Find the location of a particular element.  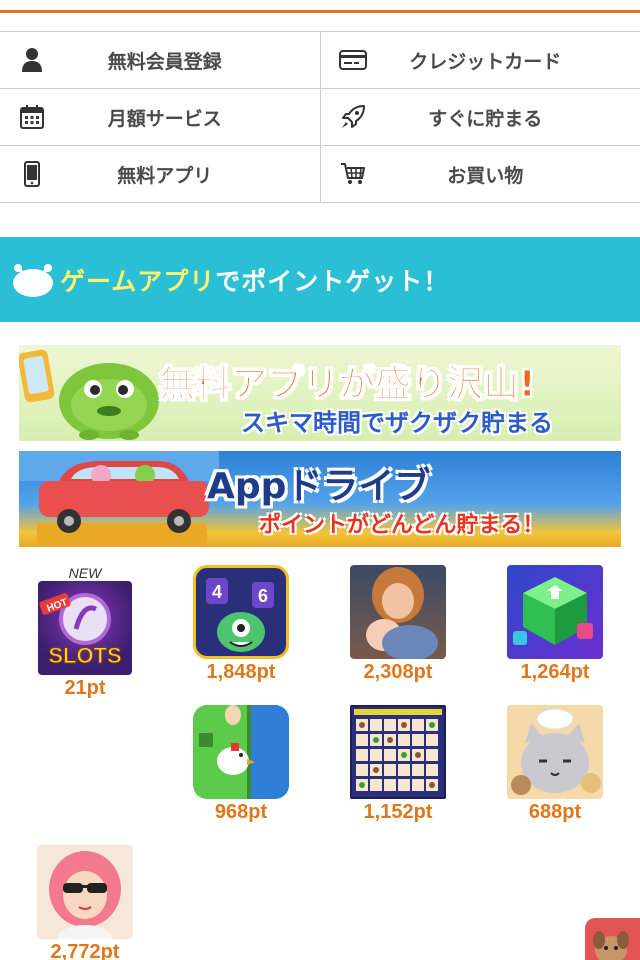

svg-text: 6 is located at coordinates (263, 596).